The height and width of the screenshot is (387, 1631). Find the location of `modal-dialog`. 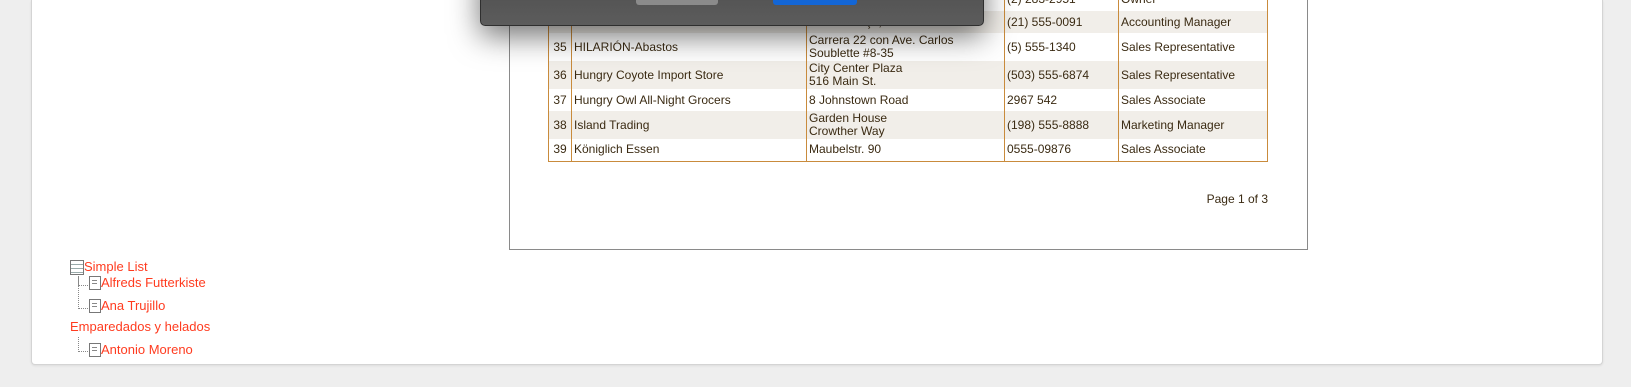

modal-dialog is located at coordinates (732, 13).